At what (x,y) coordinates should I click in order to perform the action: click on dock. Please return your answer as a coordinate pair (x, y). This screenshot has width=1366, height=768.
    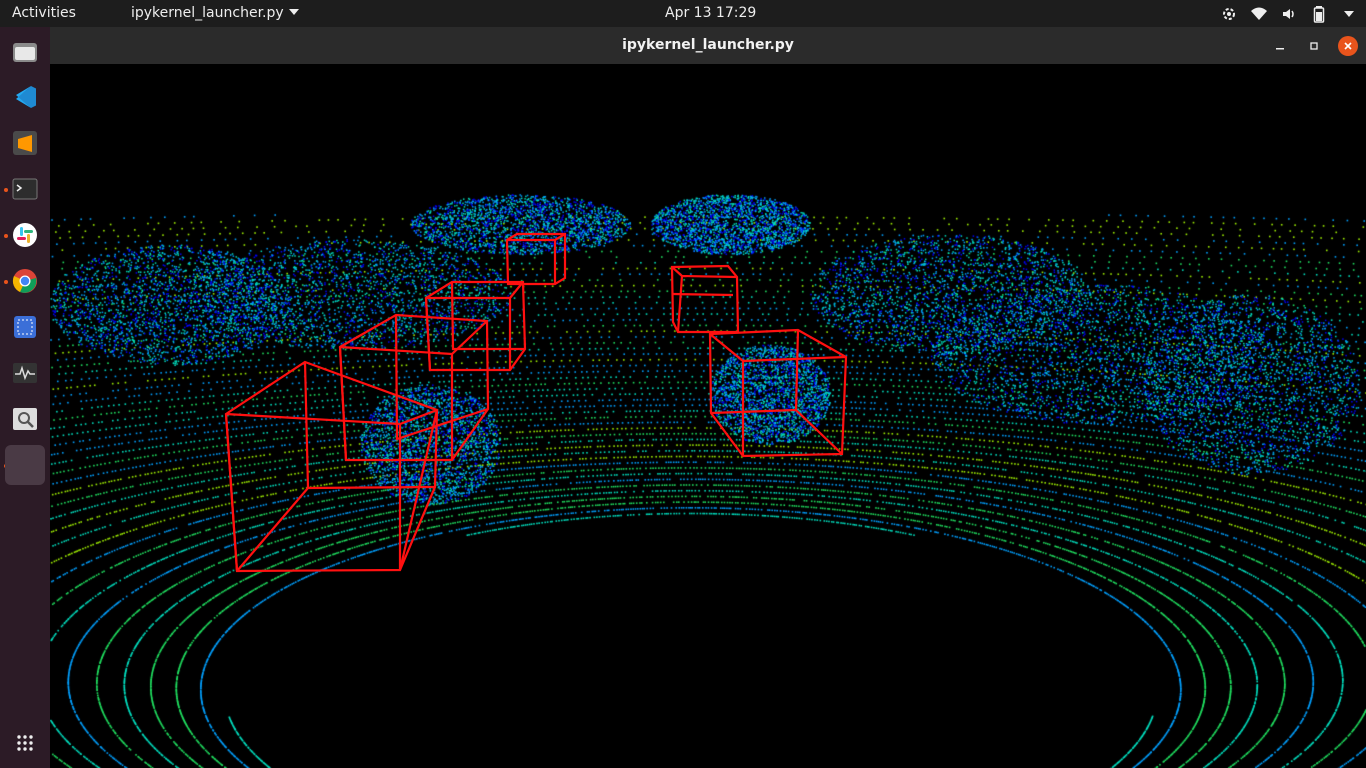
    Looking at the image, I should click on (25, 397).